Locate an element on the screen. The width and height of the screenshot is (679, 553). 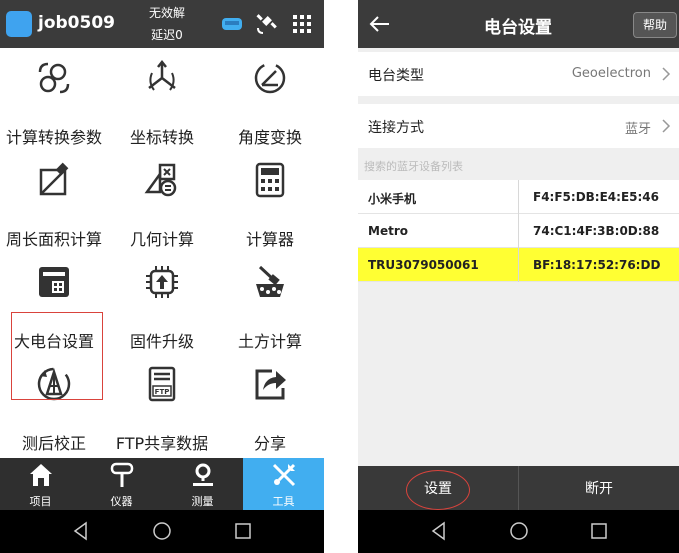
area-icon is located at coordinates (54, 179).